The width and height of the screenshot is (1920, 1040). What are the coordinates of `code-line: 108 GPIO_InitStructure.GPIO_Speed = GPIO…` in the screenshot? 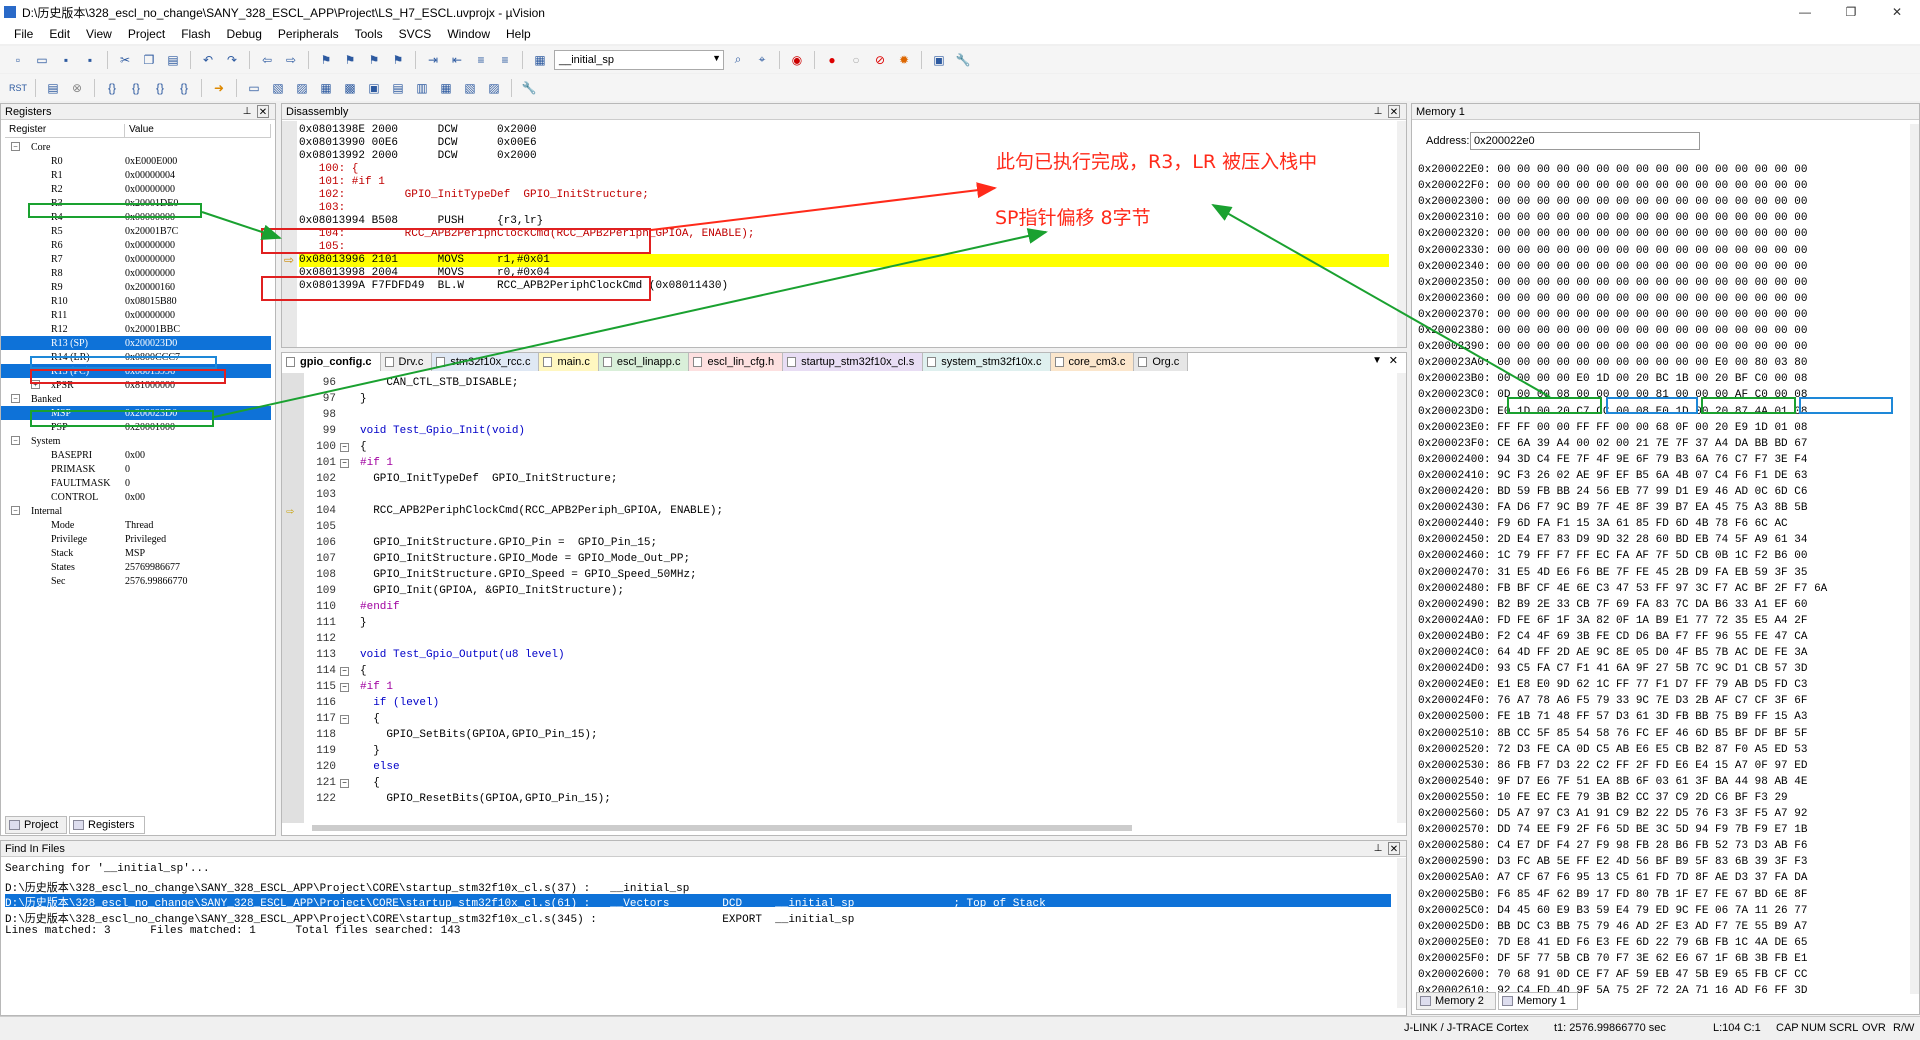 It's located at (837, 575).